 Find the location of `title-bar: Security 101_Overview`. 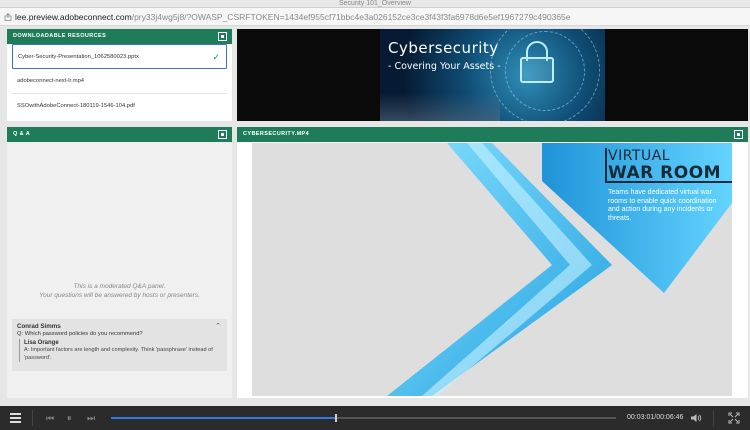

title-bar: Security 101_Overview is located at coordinates (375, 4).